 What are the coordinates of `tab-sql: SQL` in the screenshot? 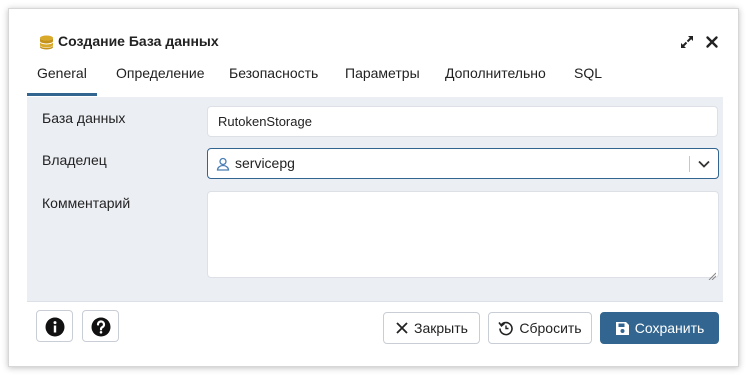 It's located at (588, 78).